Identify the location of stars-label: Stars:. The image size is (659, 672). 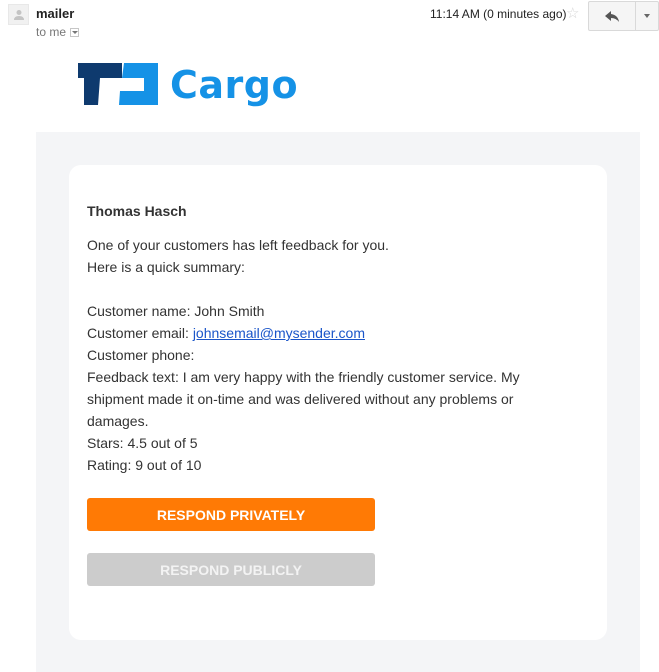
(107, 443).